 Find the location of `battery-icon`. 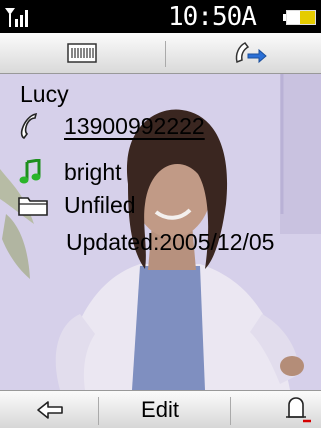

battery-icon is located at coordinates (299, 17).